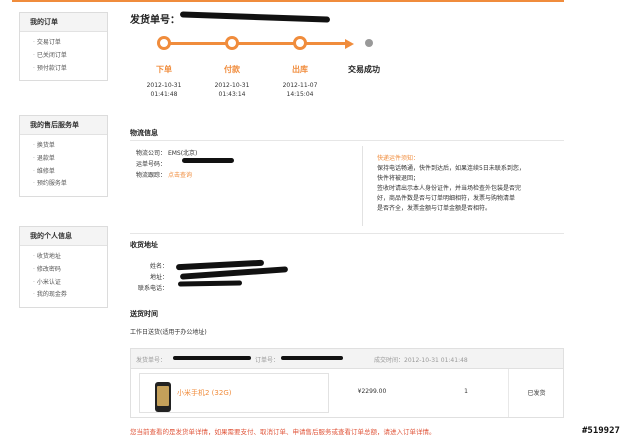 The image size is (640, 439). I want to click on logistics-tracking: 运单号码：, so click(151, 164).